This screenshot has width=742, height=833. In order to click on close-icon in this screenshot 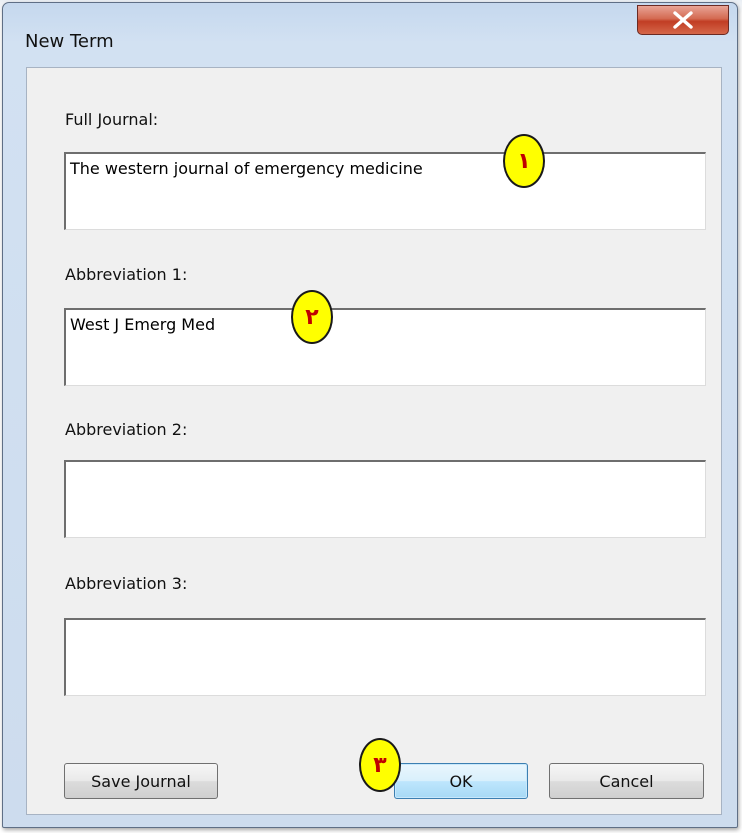, I will do `click(683, 20)`.